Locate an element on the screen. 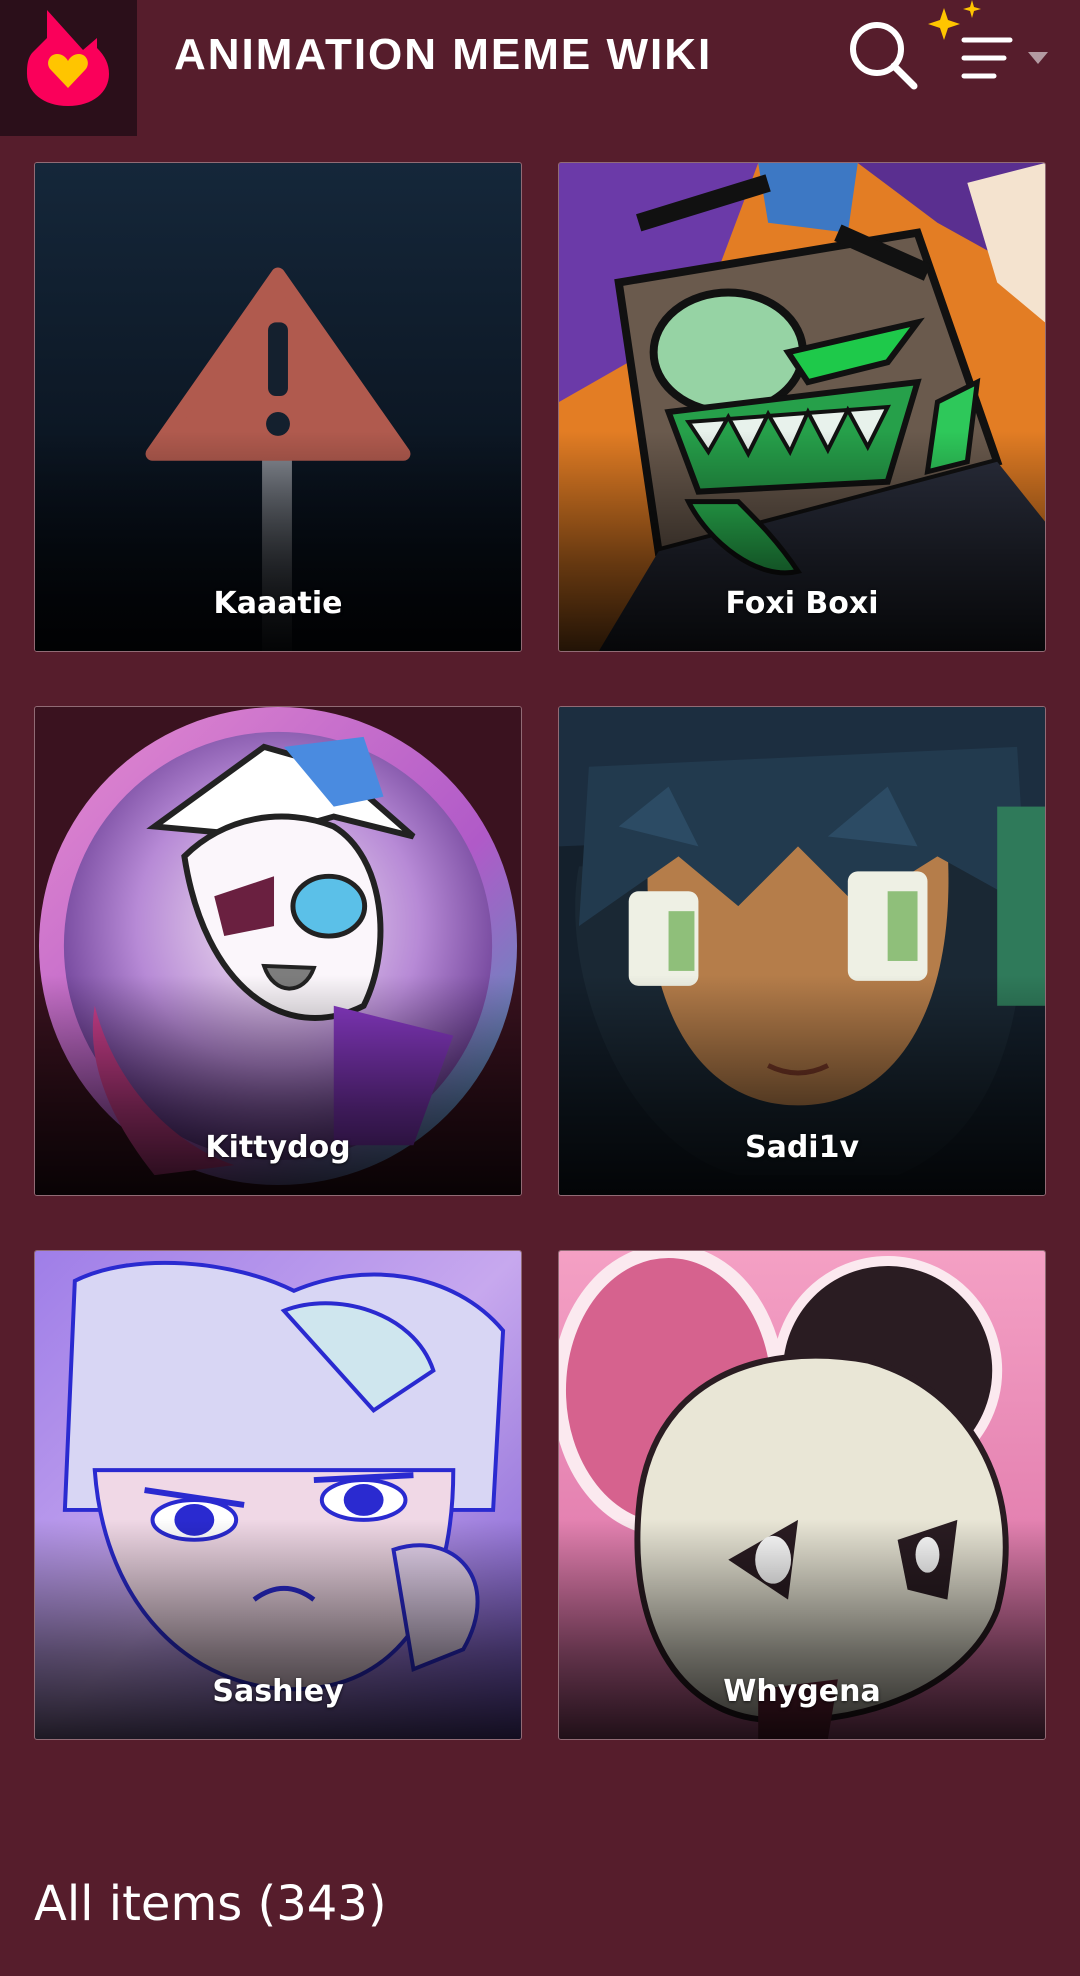  search-button is located at coordinates (883, 55).